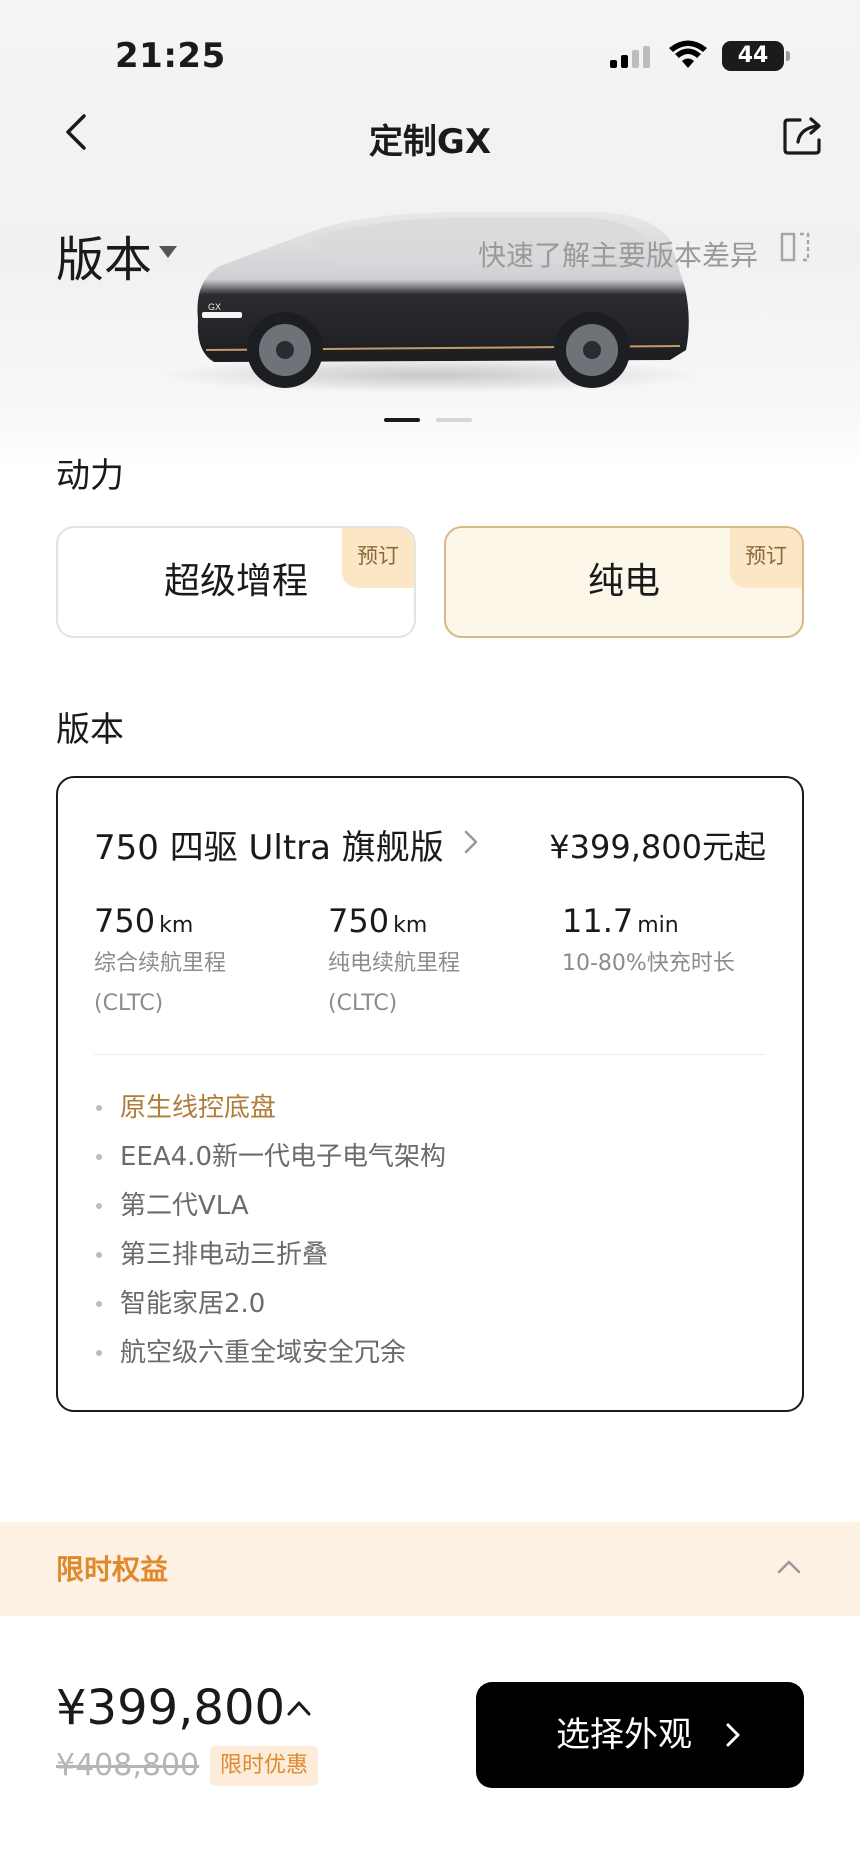  Describe the element at coordinates (112, 1569) in the screenshot. I see `benefits-label: 限时权益` at that location.